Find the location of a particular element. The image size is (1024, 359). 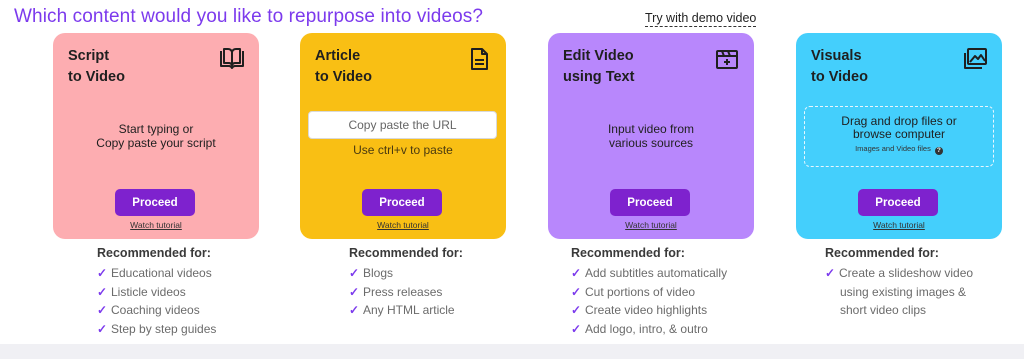

list-item: ✓ Create a slideshow video is located at coordinates (899, 273).